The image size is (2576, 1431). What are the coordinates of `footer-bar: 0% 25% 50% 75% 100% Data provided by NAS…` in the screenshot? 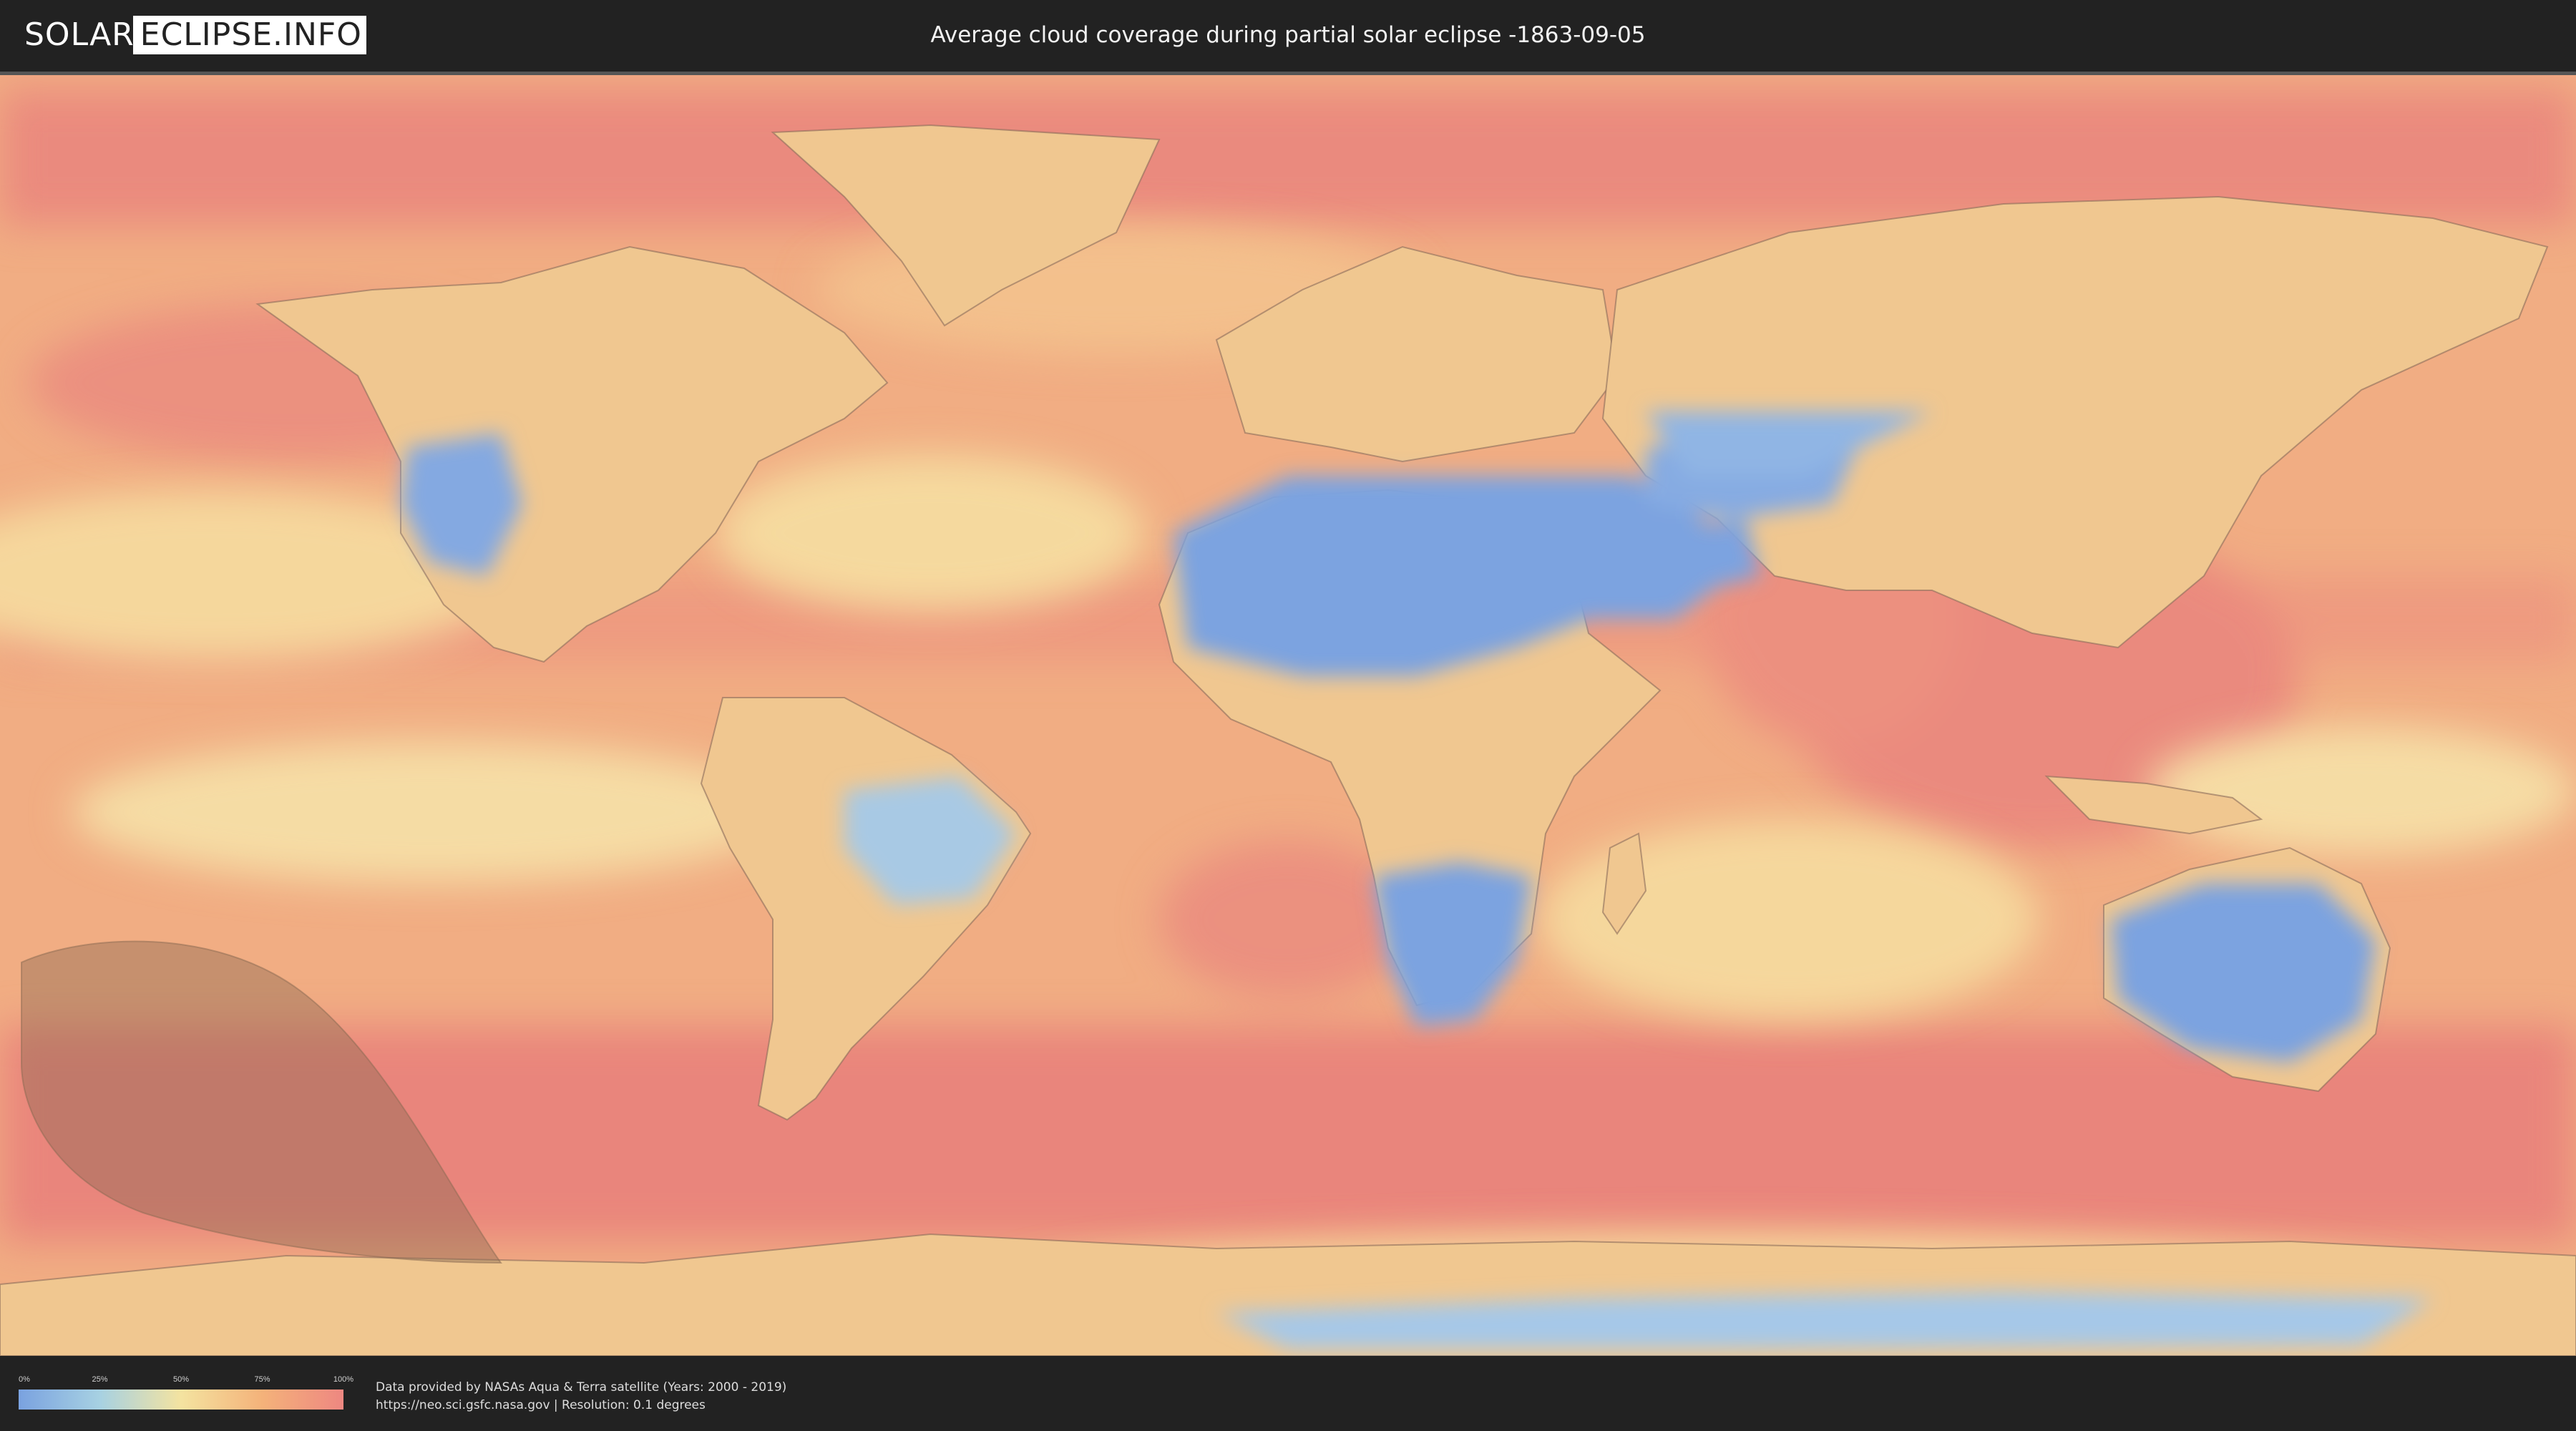 It's located at (1288, 1393).